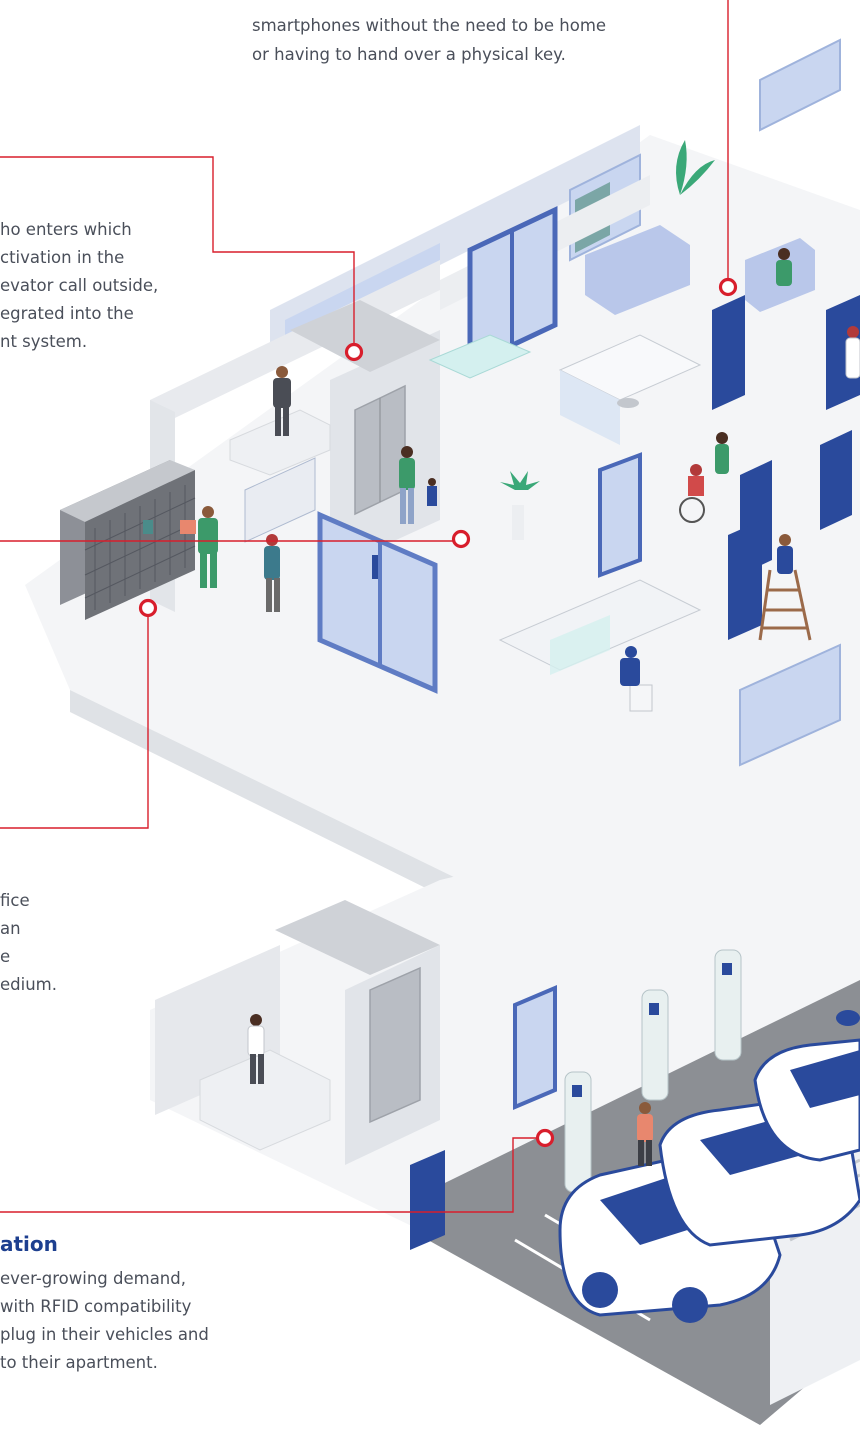  What do you see at coordinates (67, 313) in the screenshot?
I see `access-line-4: egrated into the` at bounding box center [67, 313].